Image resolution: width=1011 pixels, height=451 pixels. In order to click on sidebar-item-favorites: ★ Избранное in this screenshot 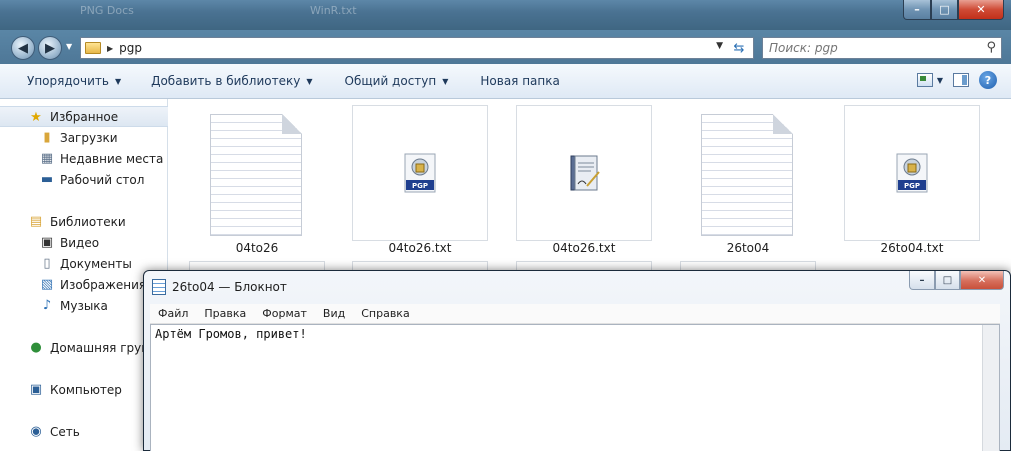, I will do `click(84, 116)`.